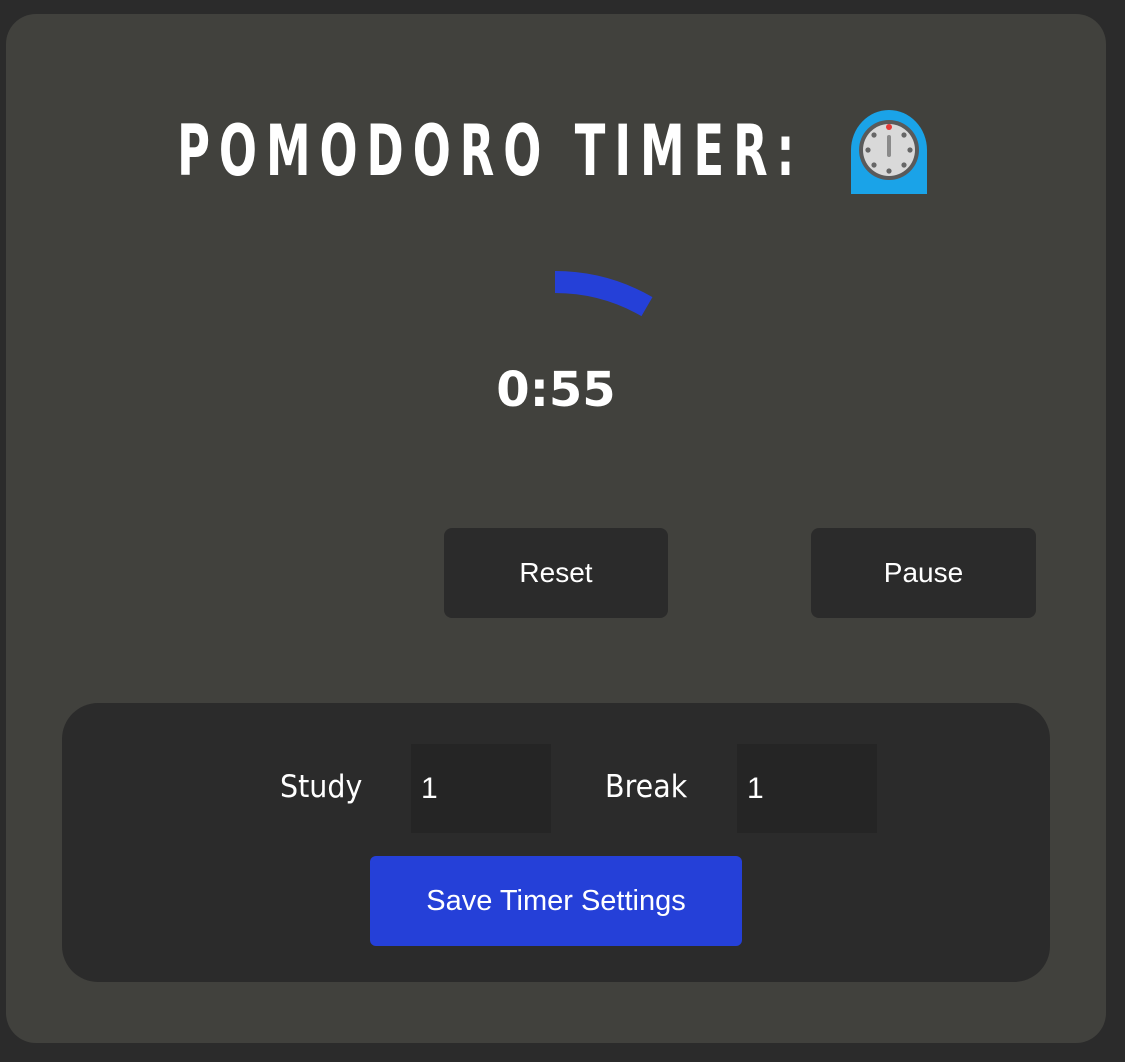  Describe the element at coordinates (490, 151) in the screenshot. I see `page-title: POMODORO TIMER:` at that location.